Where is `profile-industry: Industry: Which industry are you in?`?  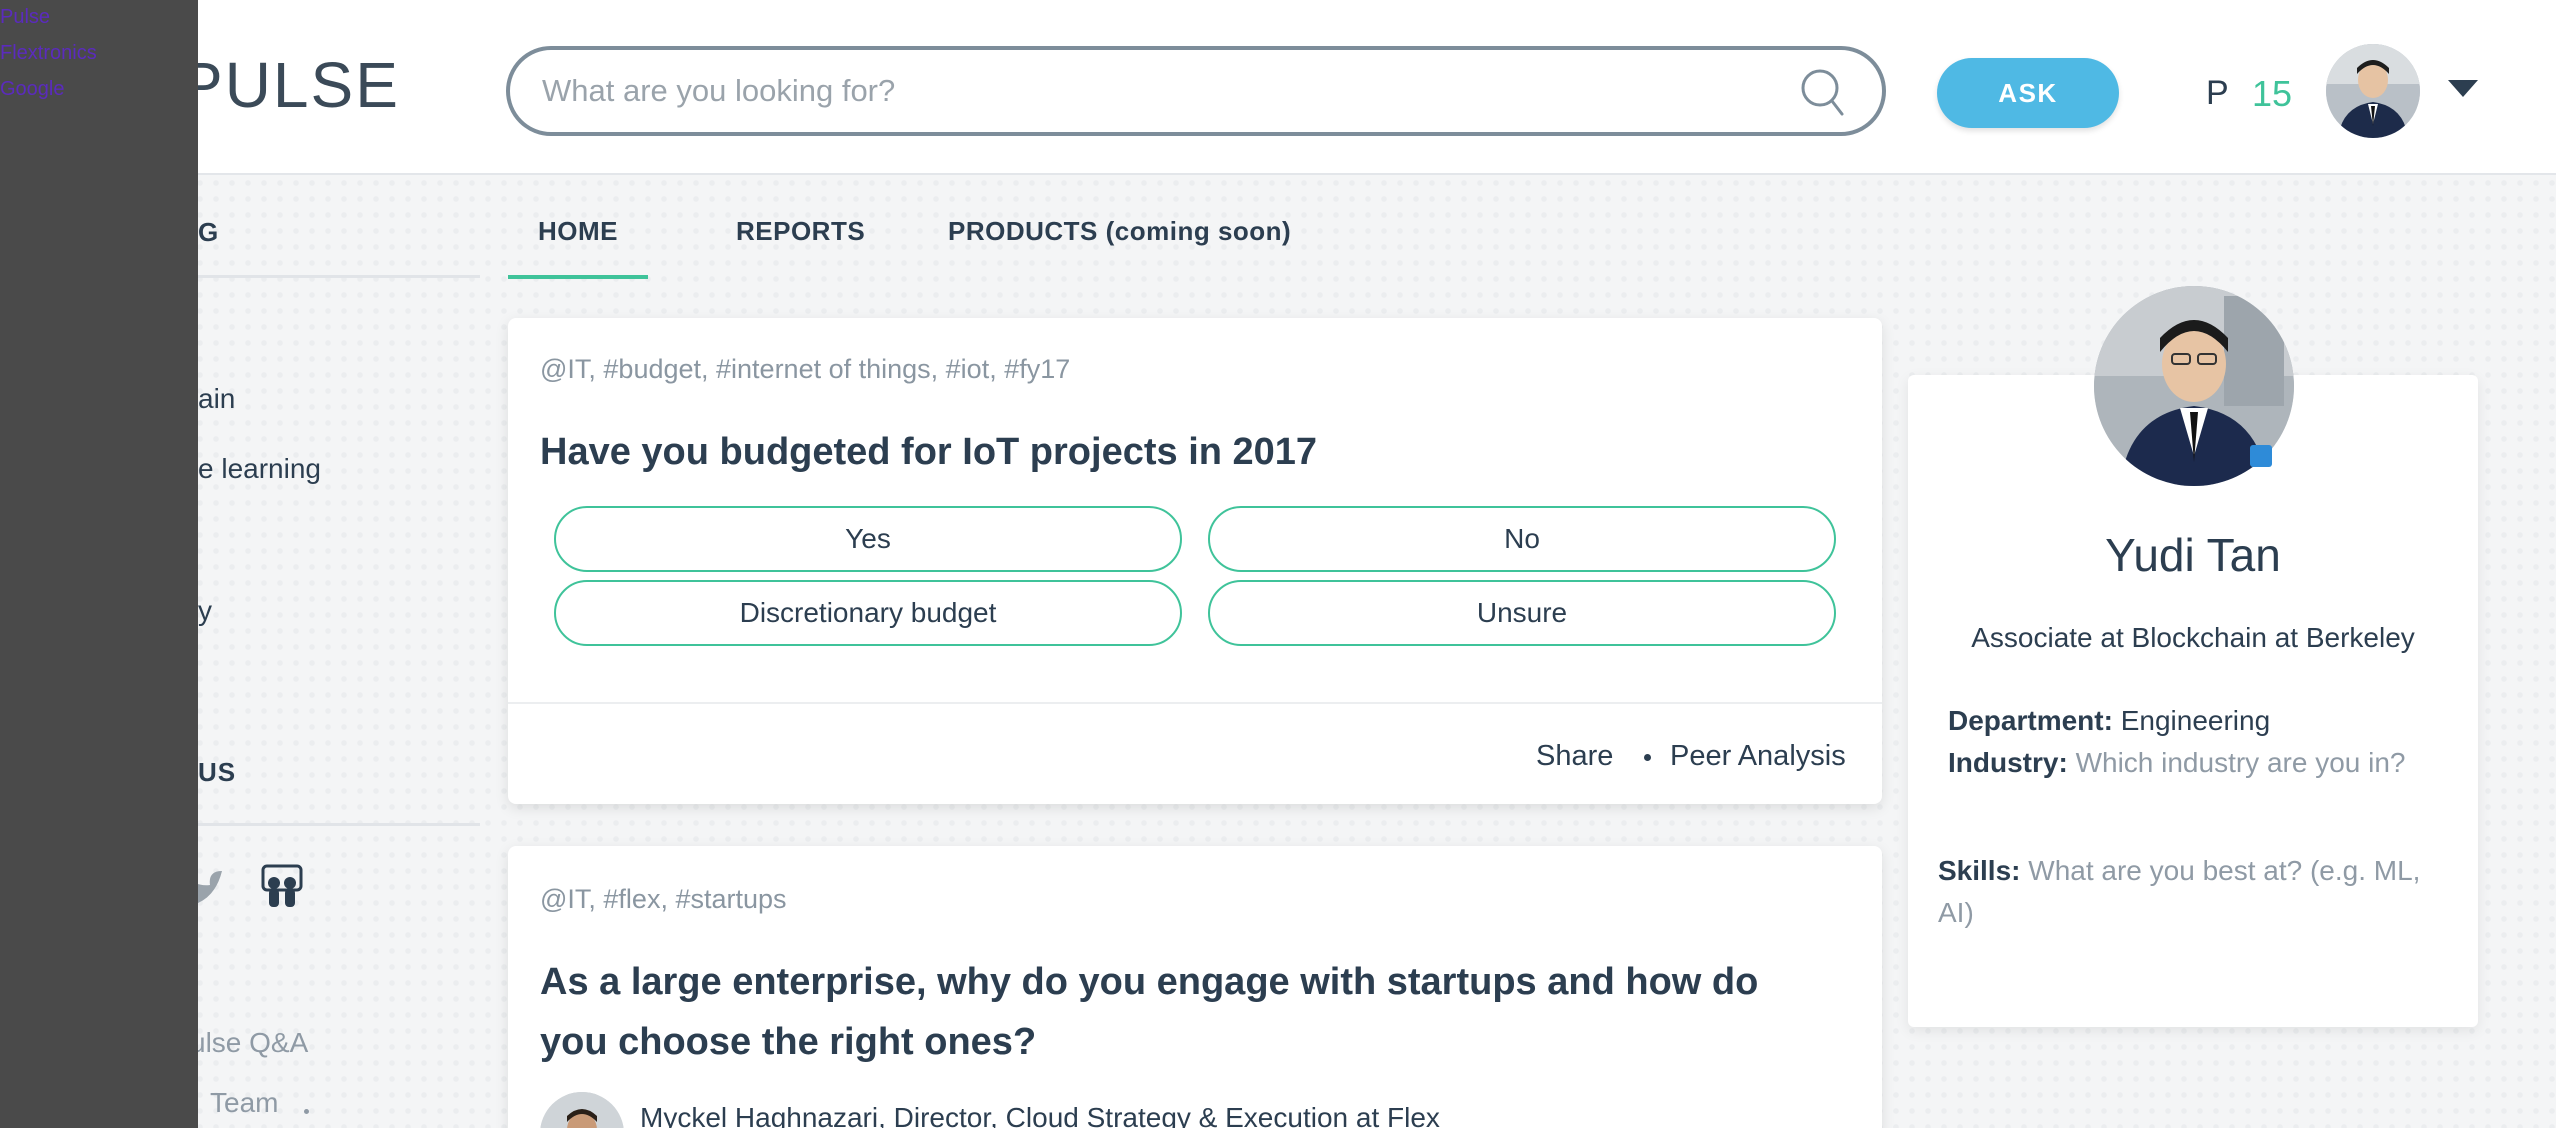
profile-industry: Industry: Which industry are you in? is located at coordinates (2177, 763).